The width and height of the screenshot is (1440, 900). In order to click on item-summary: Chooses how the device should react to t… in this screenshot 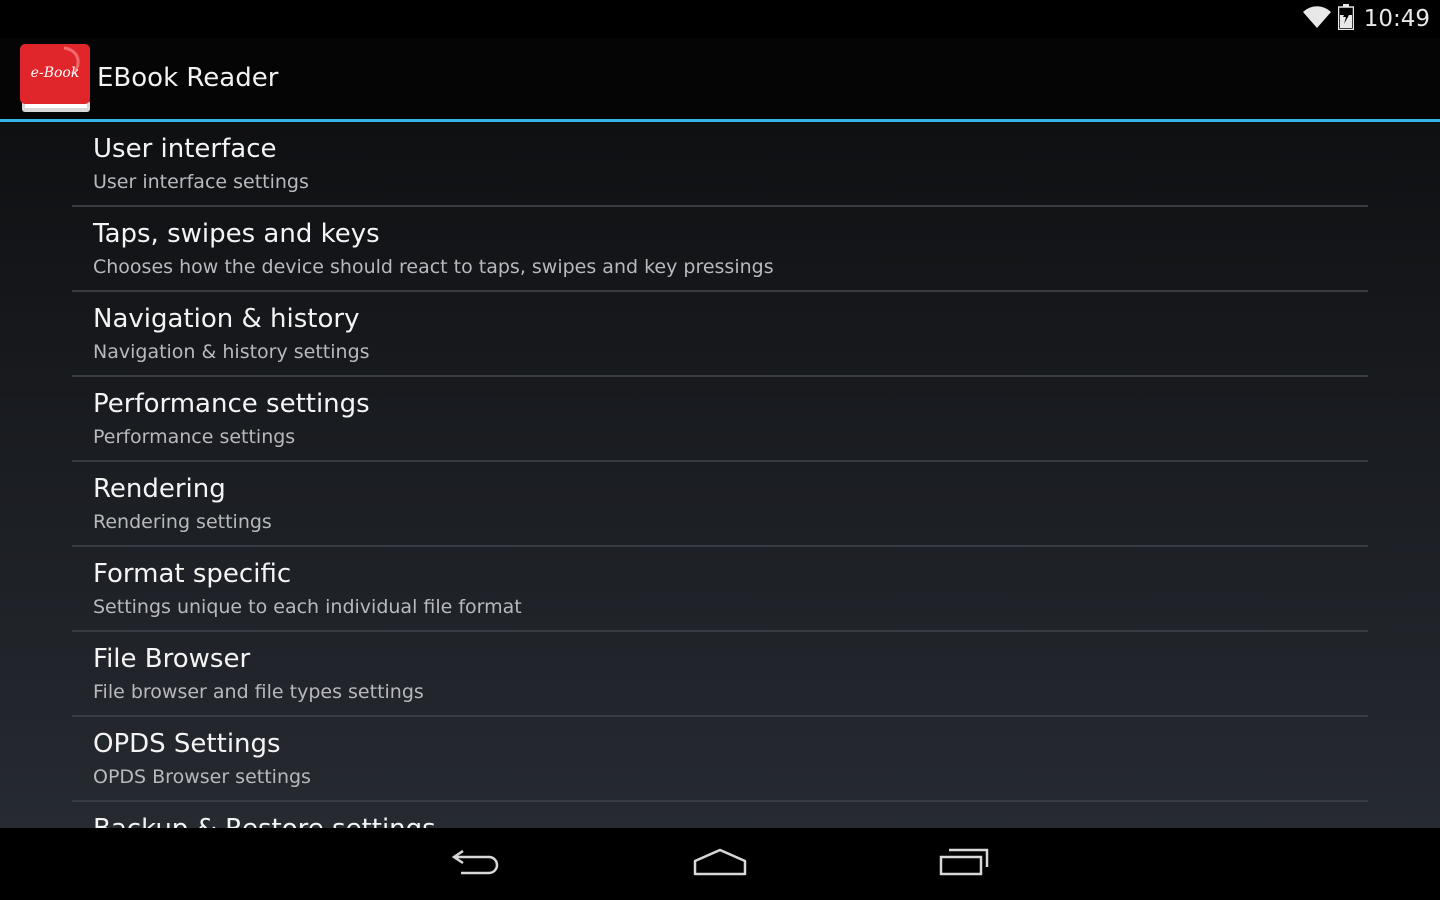, I will do `click(433, 267)`.